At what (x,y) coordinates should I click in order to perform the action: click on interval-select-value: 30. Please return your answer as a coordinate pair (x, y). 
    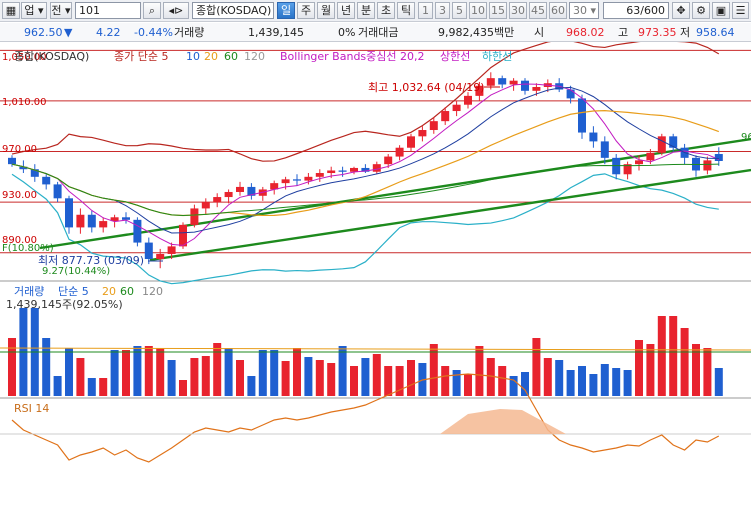
    Looking at the image, I should click on (580, 10).